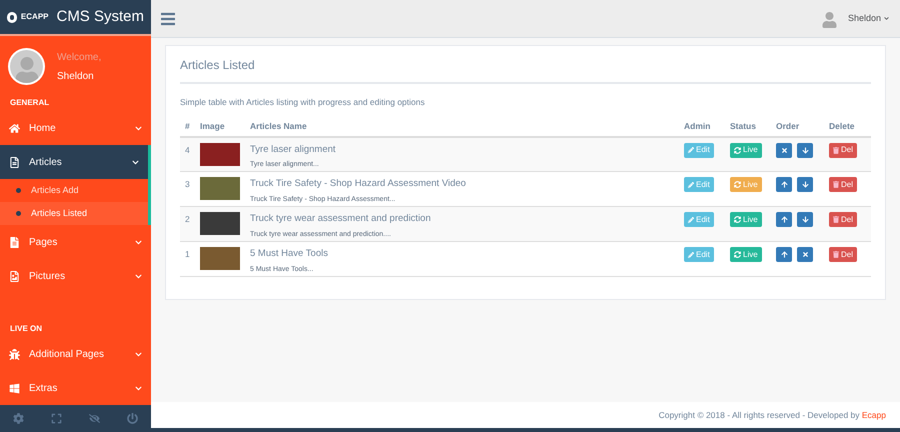 This screenshot has height=432, width=900. Describe the element at coordinates (187, 219) in the screenshot. I see `row-number: 2` at that location.